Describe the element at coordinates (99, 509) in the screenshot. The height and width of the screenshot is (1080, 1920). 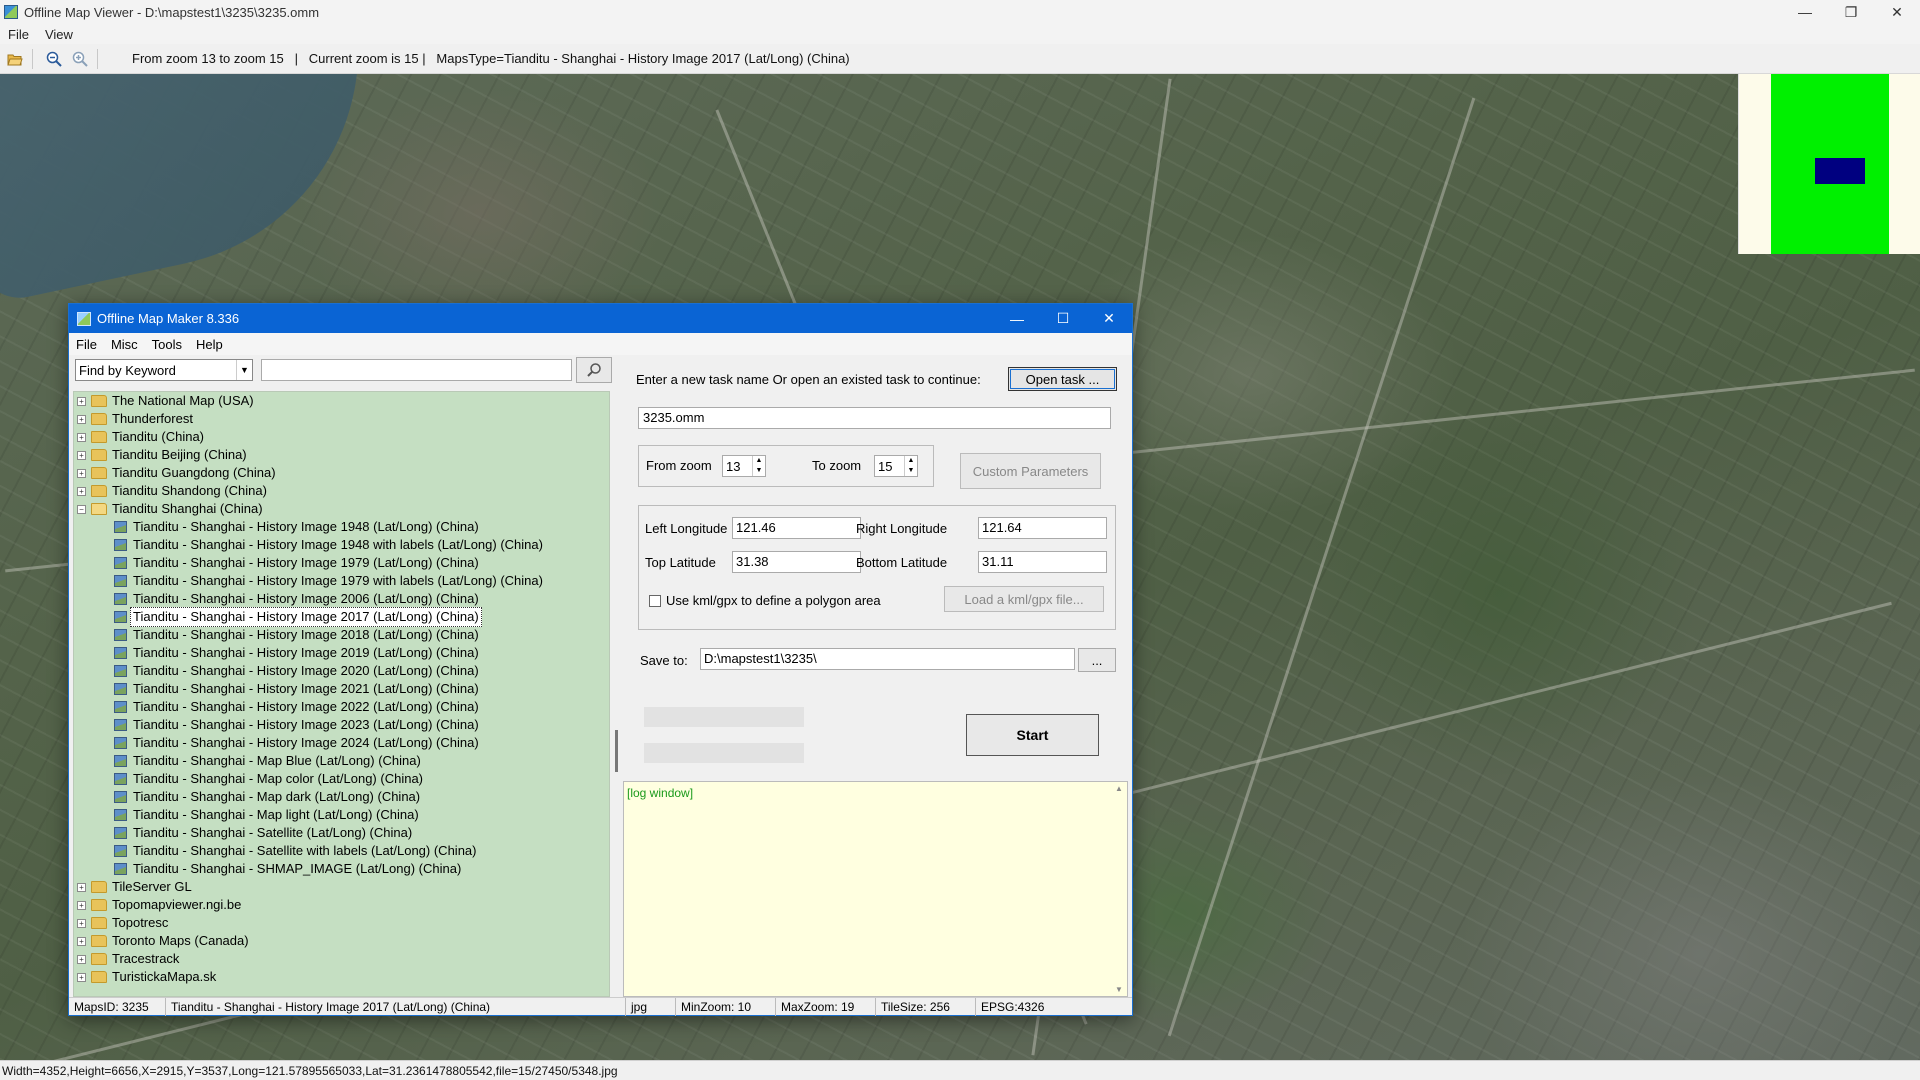
I see `folder-open-icon` at that location.